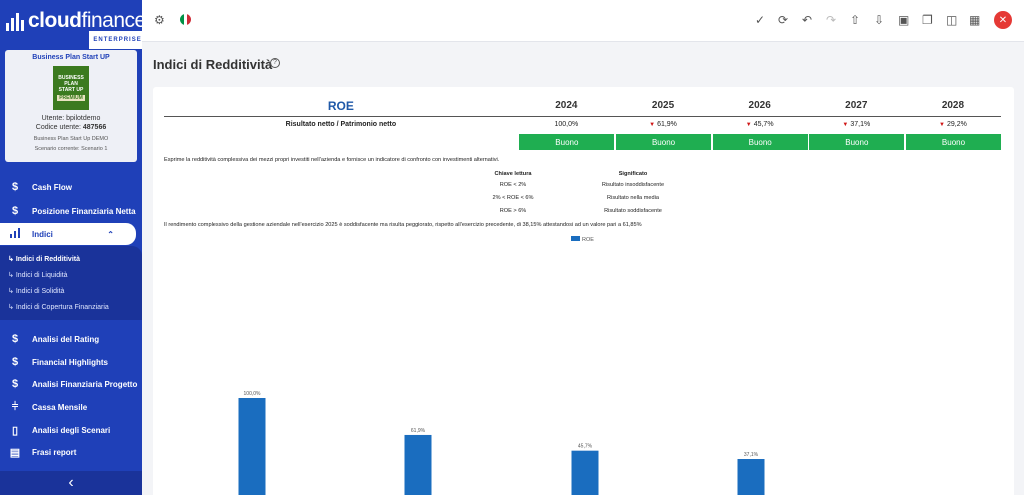  I want to click on sidebar-item-label: Indici, so click(42, 234).